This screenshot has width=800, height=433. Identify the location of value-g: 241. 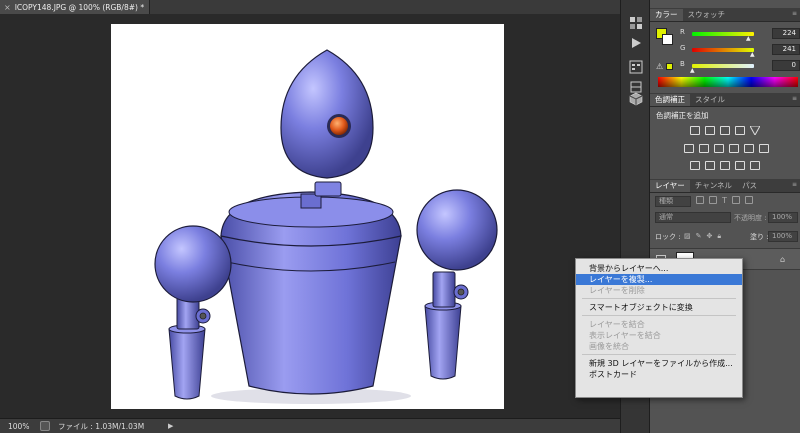
(786, 49).